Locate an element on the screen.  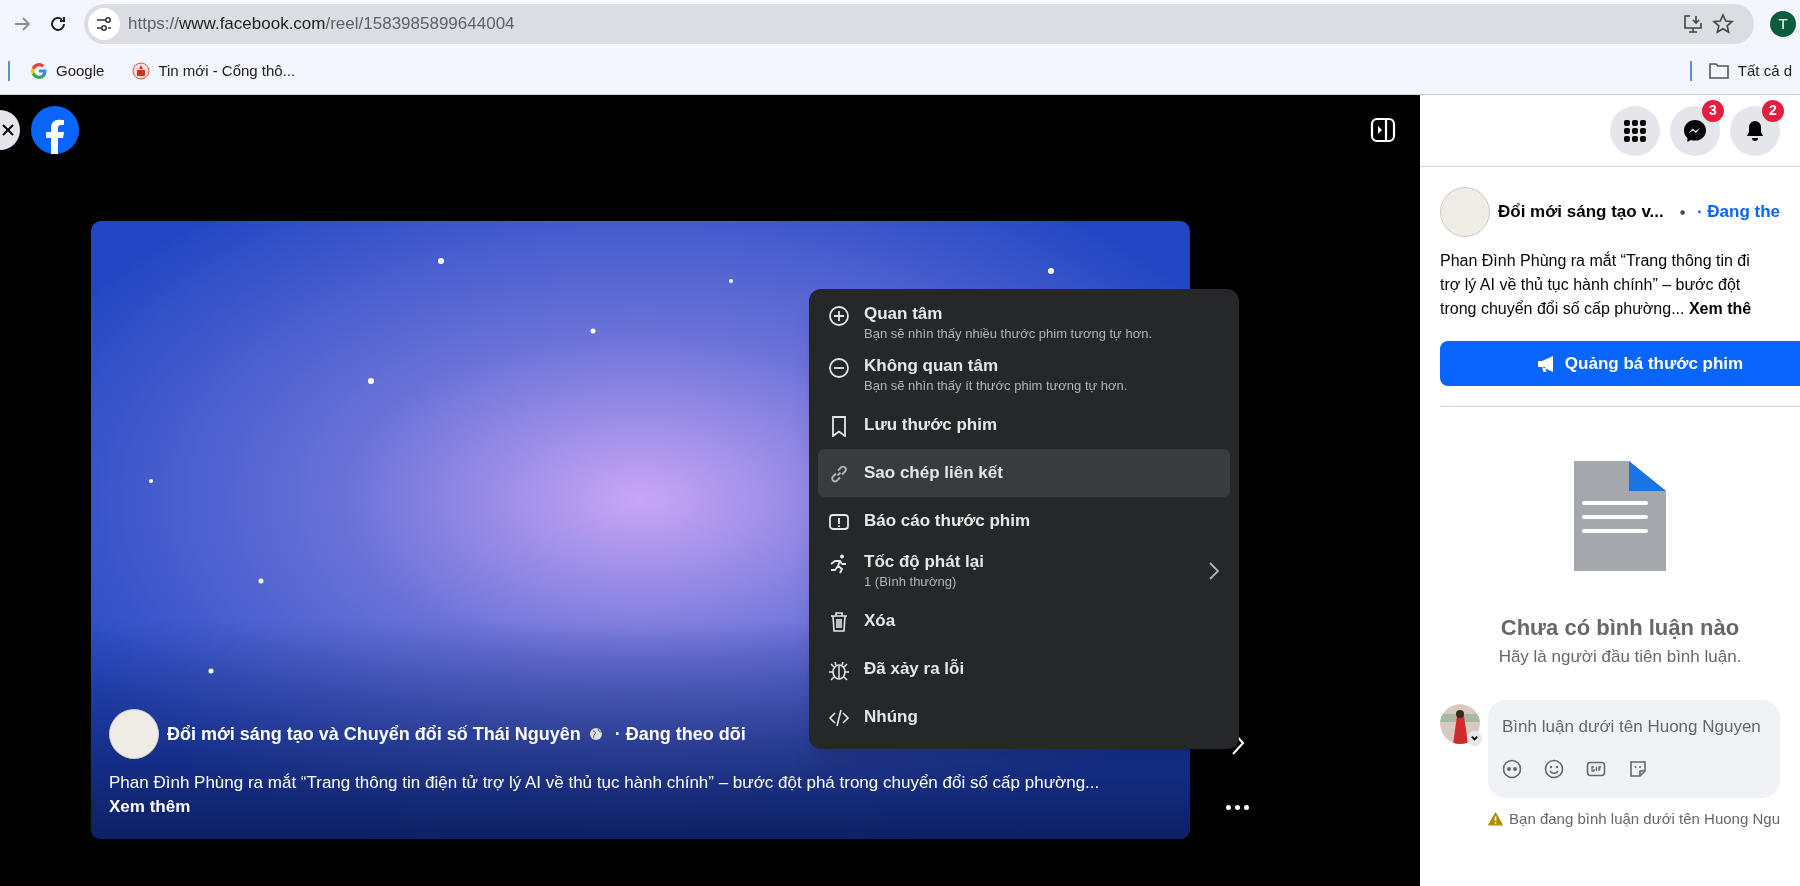
menu-button is located at coordinates (1635, 130).